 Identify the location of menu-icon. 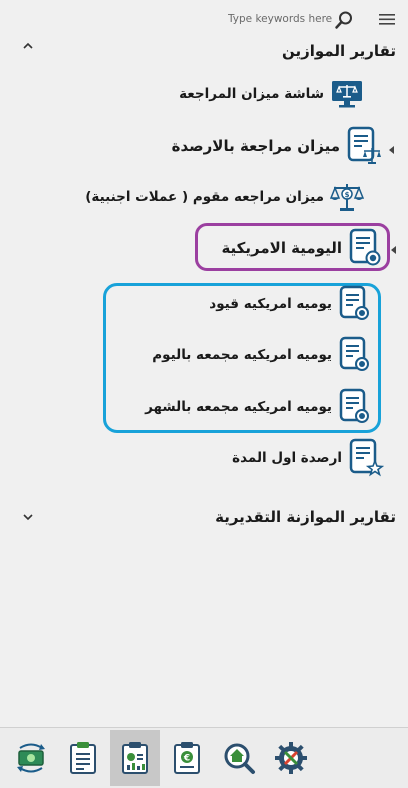
(387, 20).